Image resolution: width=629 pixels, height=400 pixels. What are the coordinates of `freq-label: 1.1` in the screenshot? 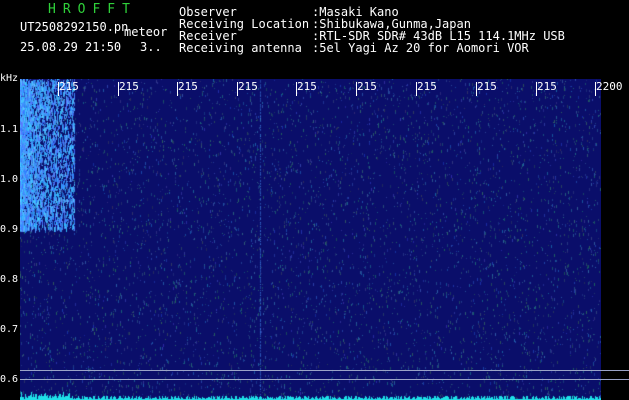 It's located at (9, 129).